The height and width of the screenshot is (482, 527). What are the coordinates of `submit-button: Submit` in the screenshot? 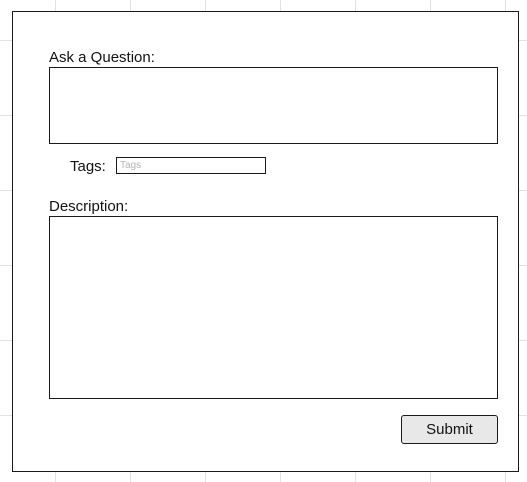 It's located at (449, 429).